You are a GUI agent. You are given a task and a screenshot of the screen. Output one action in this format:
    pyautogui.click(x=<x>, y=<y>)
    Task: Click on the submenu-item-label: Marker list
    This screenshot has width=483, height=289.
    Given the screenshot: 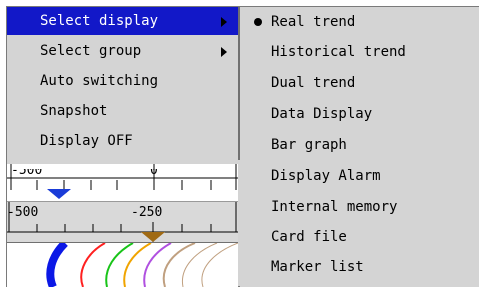 What is the action you would take?
    pyautogui.click(x=317, y=267)
    